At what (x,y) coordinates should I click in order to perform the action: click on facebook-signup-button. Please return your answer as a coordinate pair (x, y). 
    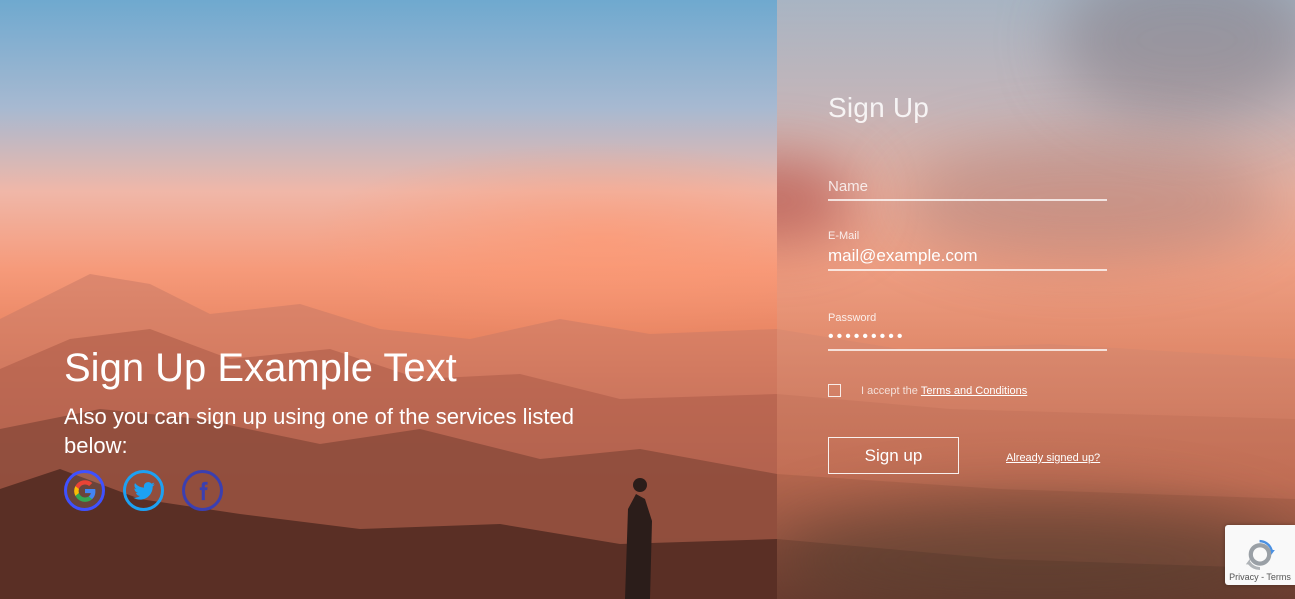
    Looking at the image, I should click on (202, 490).